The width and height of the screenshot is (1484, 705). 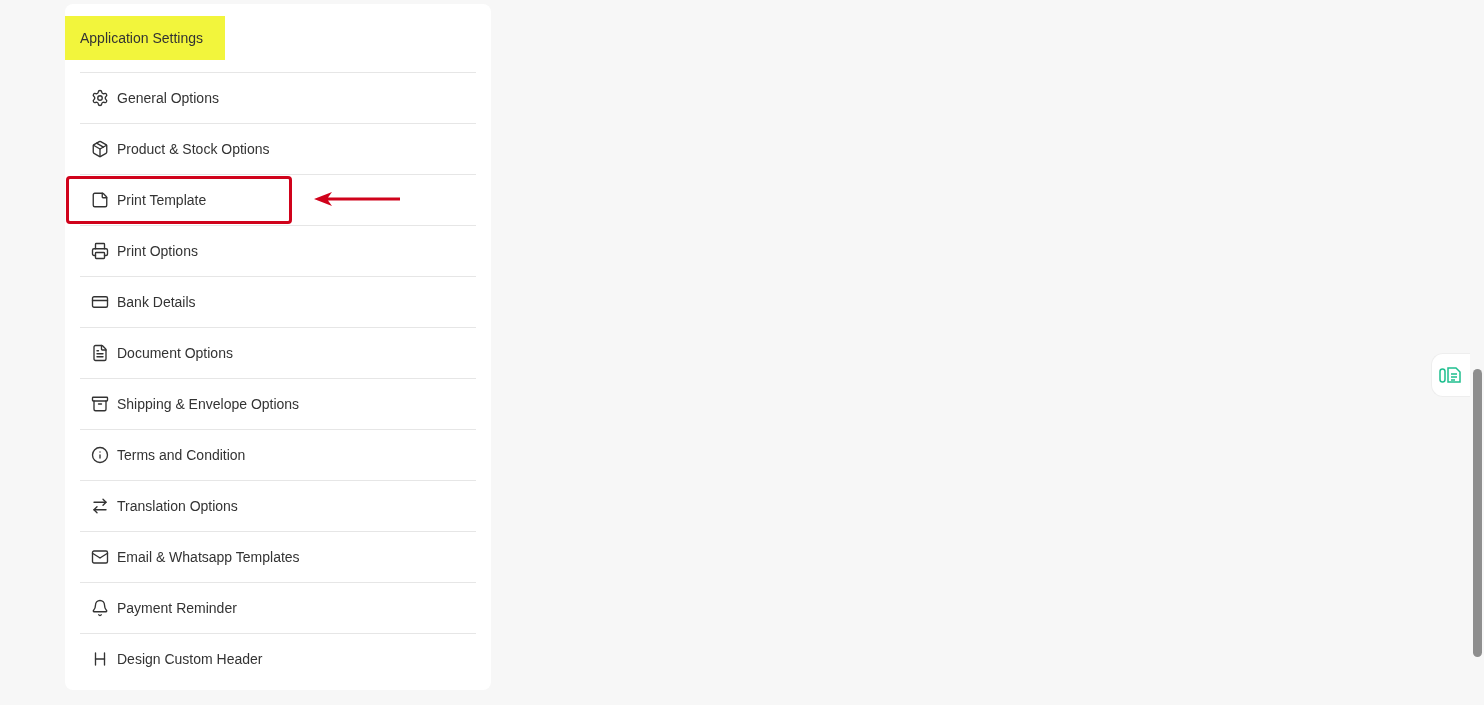 What do you see at coordinates (100, 200) in the screenshot?
I see `note-icon` at bounding box center [100, 200].